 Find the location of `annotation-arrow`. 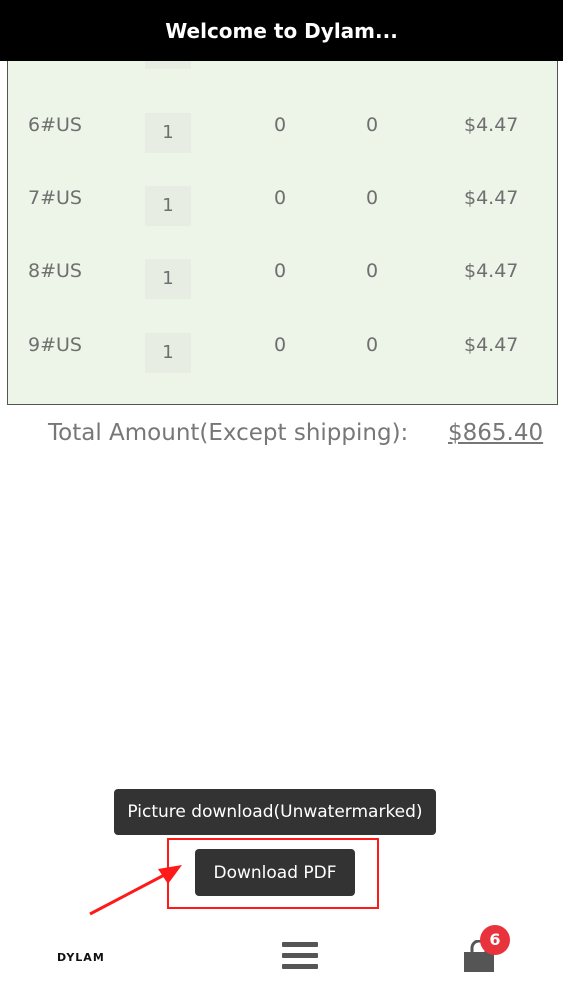

annotation-arrow is located at coordinates (135, 890).